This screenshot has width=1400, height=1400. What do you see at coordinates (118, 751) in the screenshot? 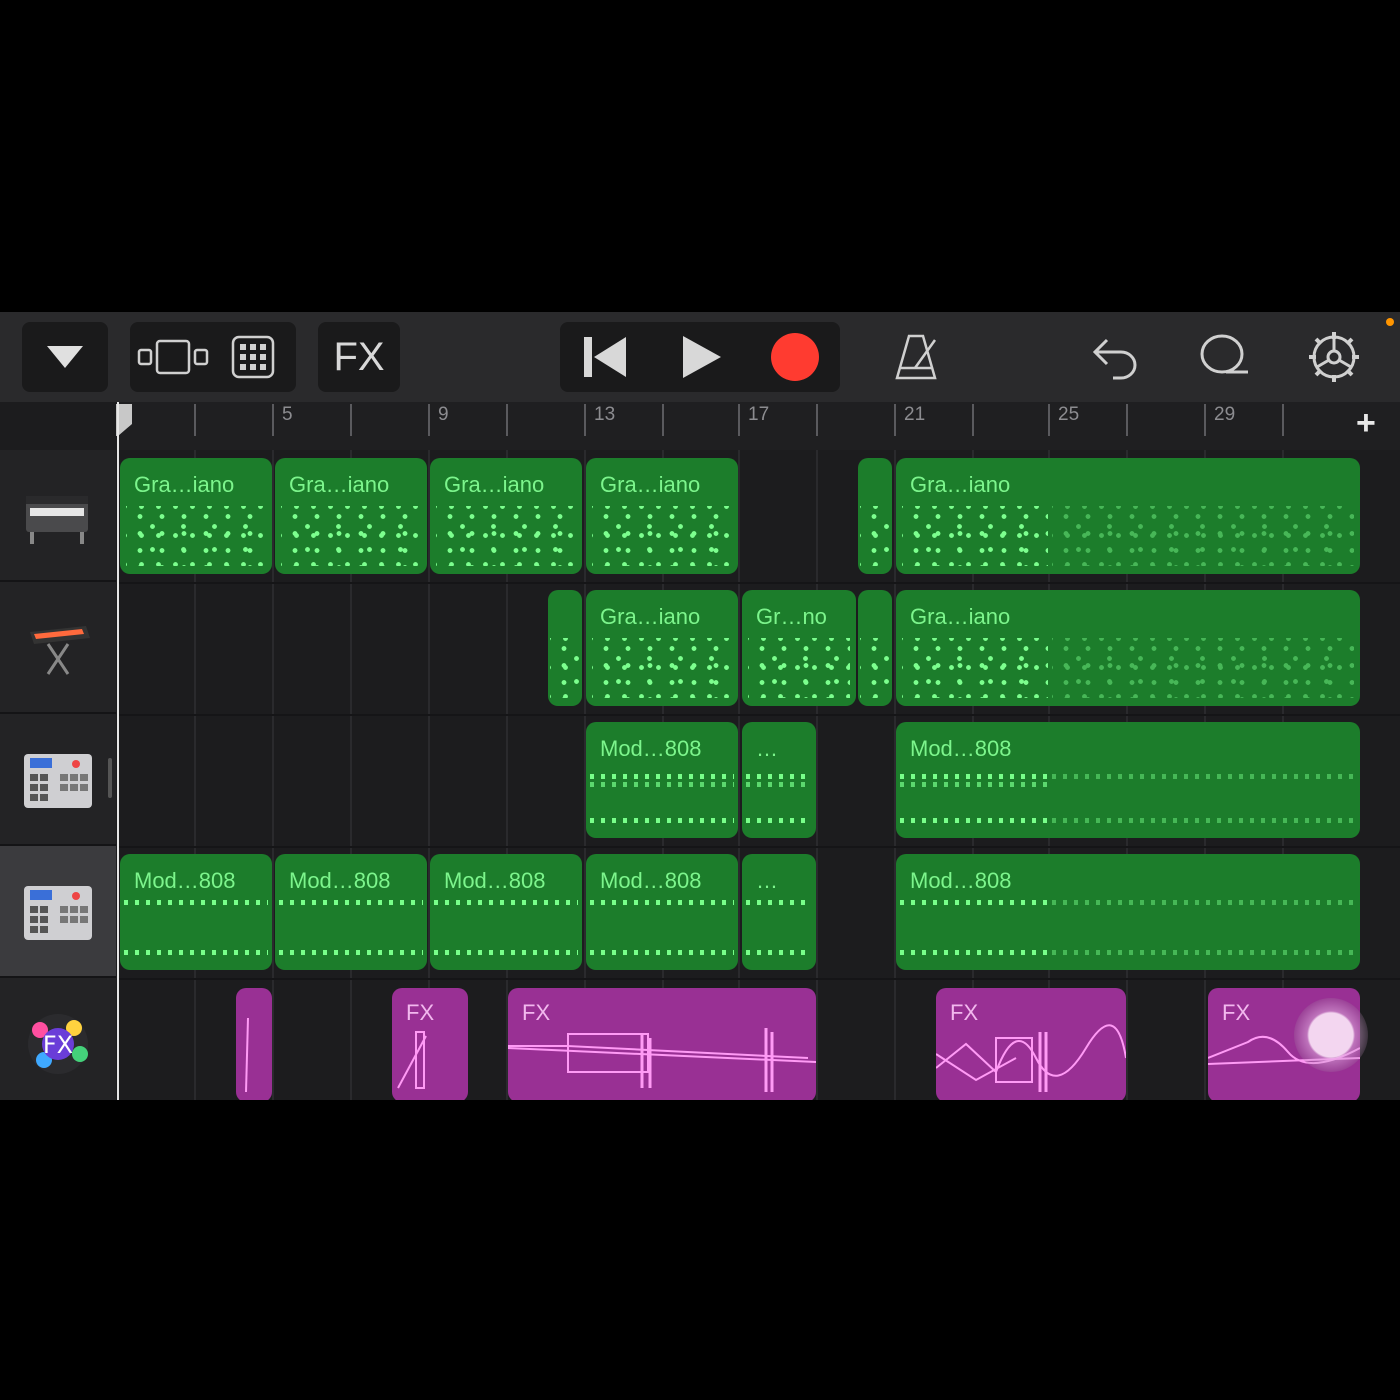
I see `playhead` at bounding box center [118, 751].